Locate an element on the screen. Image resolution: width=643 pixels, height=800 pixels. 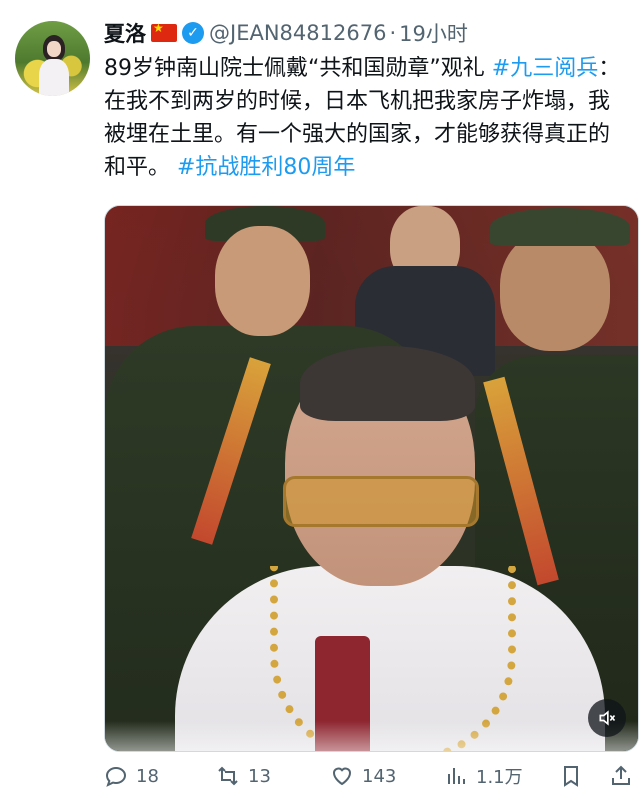
timestamp: 19小时 is located at coordinates (433, 33).